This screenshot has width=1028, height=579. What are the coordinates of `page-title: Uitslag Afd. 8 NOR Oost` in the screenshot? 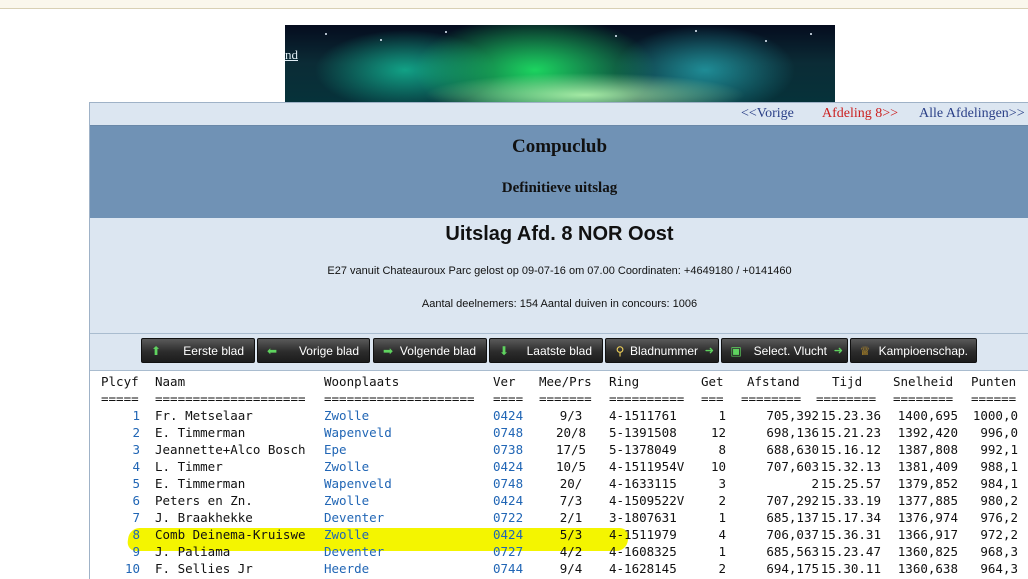 It's located at (559, 234).